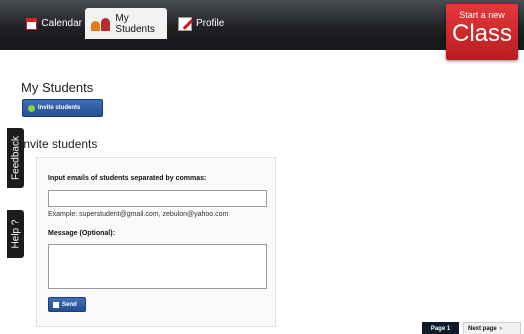  I want to click on invite-students-button: Invite students, so click(62, 108).